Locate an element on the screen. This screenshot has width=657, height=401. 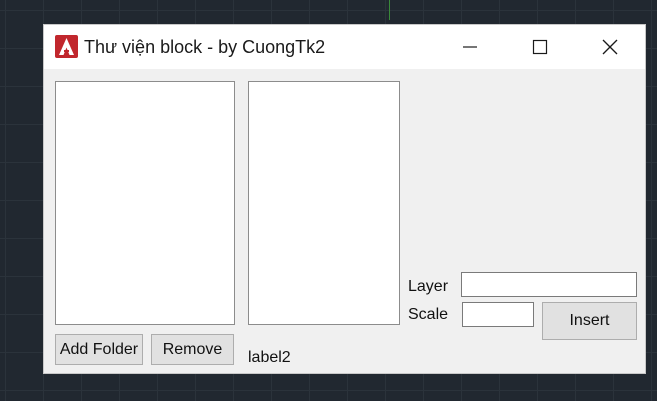
title-bar: Thư viện block - by CuongTk2 is located at coordinates (344, 47).